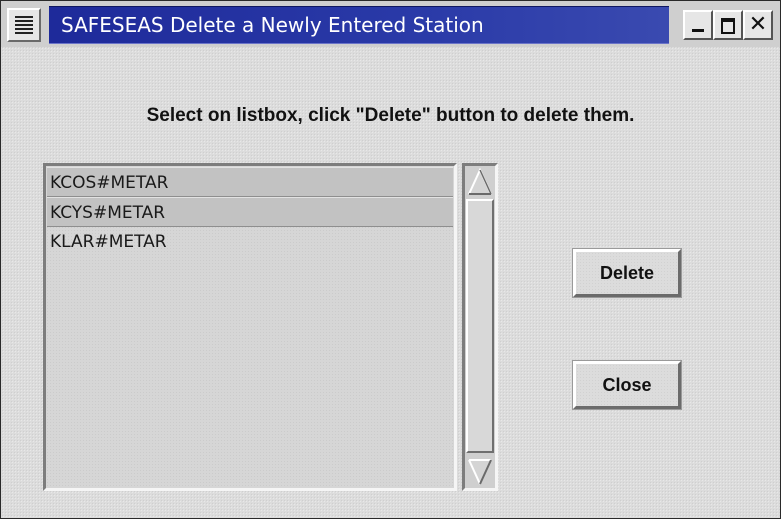 Image resolution: width=781 pixels, height=519 pixels. I want to click on close-icon: ✕, so click(758, 24).